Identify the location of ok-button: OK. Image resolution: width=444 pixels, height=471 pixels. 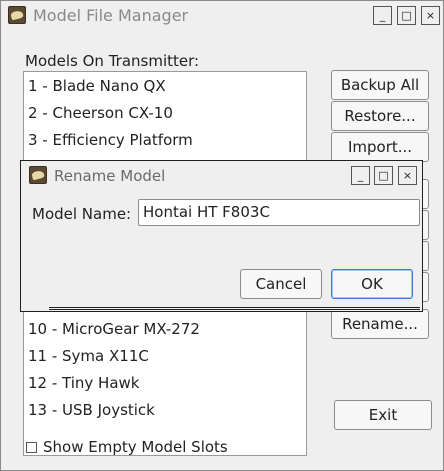
(372, 284).